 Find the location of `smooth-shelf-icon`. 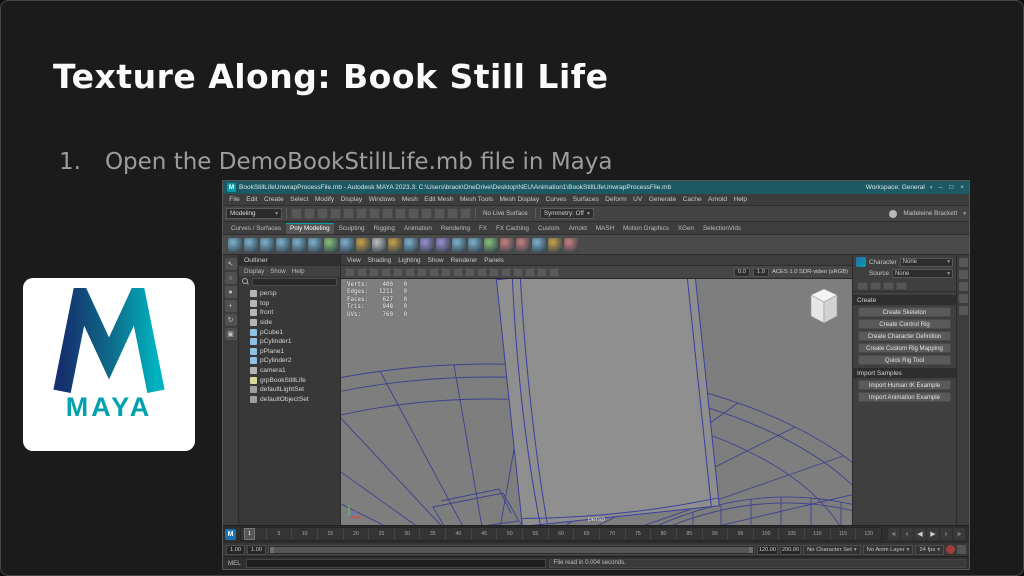

smooth-shelf-icon is located at coordinates (491, 244).